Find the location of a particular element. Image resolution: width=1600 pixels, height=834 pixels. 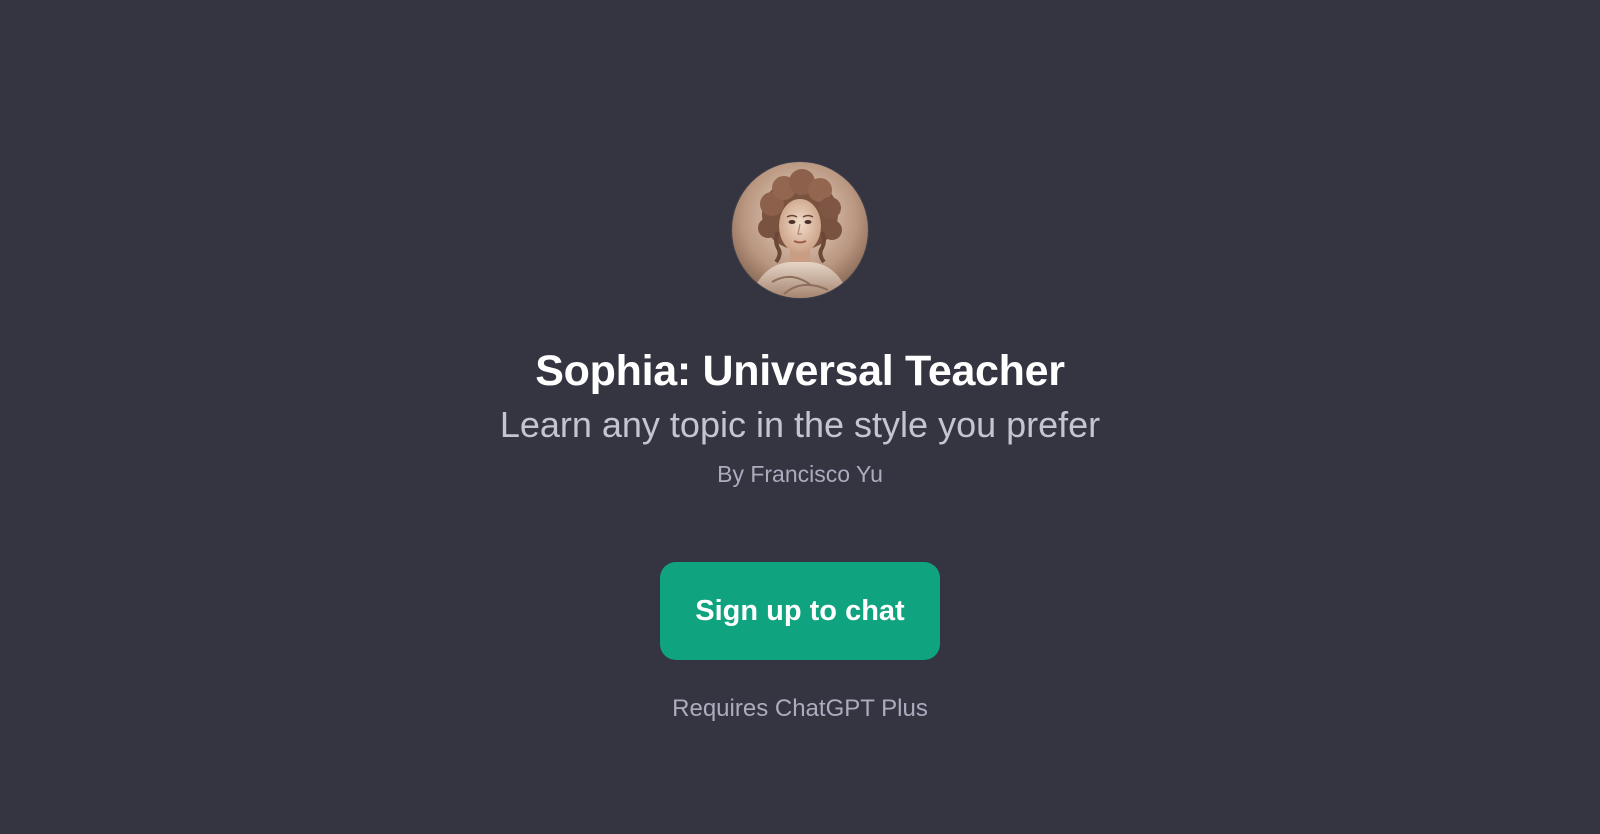

avatar is located at coordinates (800, 230).